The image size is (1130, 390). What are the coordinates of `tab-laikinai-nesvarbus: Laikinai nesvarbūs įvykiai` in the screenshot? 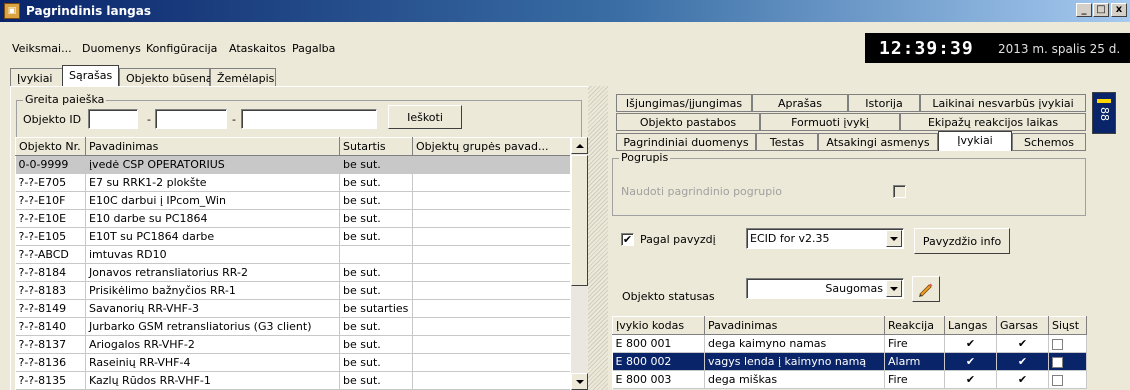 It's located at (1003, 103).